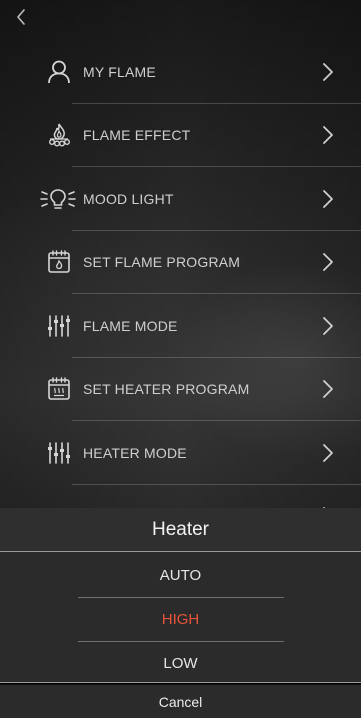 The height and width of the screenshot is (718, 361). I want to click on flame-calendar-icon, so click(59, 262).